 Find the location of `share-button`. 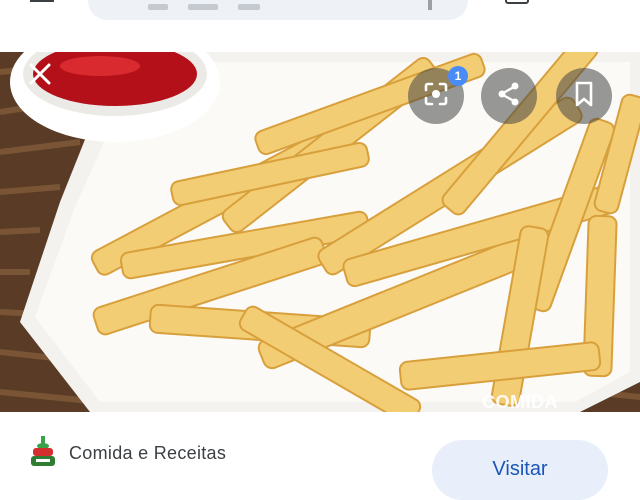

share-button is located at coordinates (509, 96).